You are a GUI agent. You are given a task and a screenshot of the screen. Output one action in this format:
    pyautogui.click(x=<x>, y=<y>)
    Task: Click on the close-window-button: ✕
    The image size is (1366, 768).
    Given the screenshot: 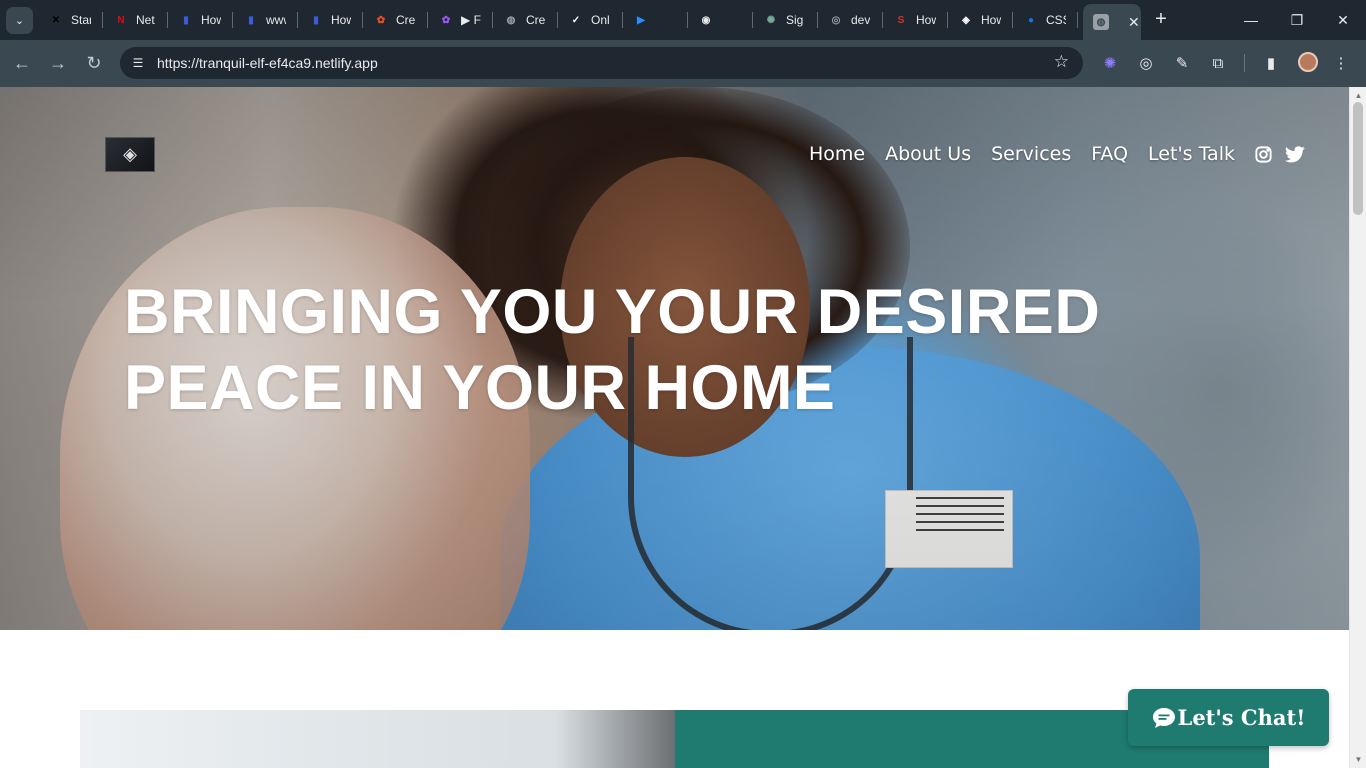 What is the action you would take?
    pyautogui.click(x=1343, y=20)
    